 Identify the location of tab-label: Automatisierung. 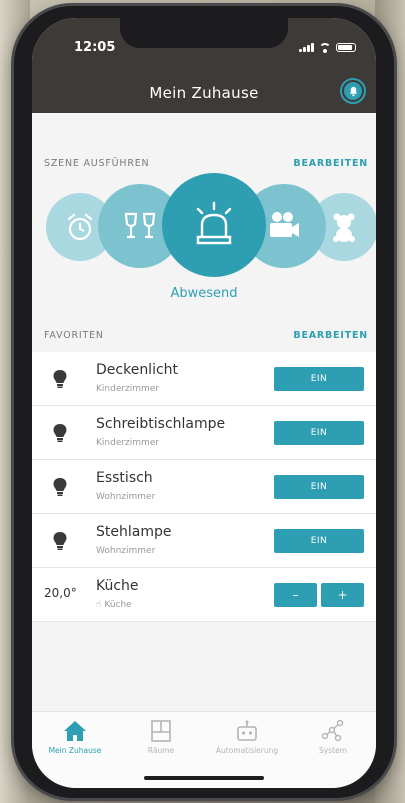
(247, 750).